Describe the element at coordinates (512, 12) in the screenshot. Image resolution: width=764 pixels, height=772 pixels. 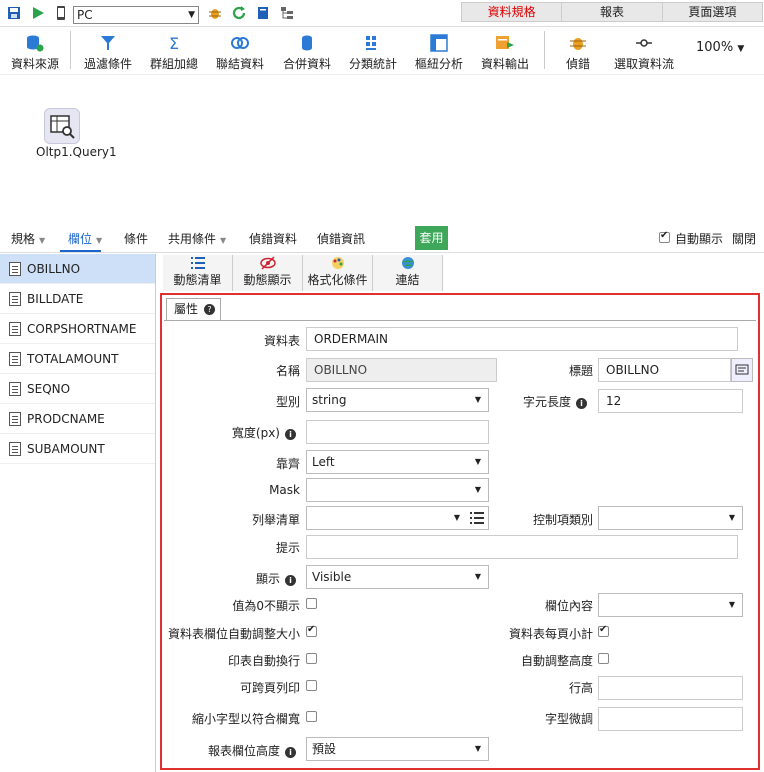
I see `tab-data-spec: 資料規格` at that location.